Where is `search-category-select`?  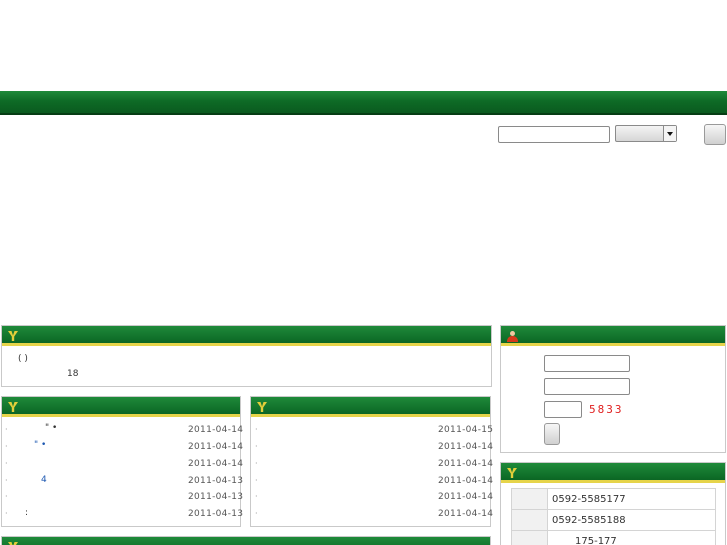 search-category-select is located at coordinates (646, 133).